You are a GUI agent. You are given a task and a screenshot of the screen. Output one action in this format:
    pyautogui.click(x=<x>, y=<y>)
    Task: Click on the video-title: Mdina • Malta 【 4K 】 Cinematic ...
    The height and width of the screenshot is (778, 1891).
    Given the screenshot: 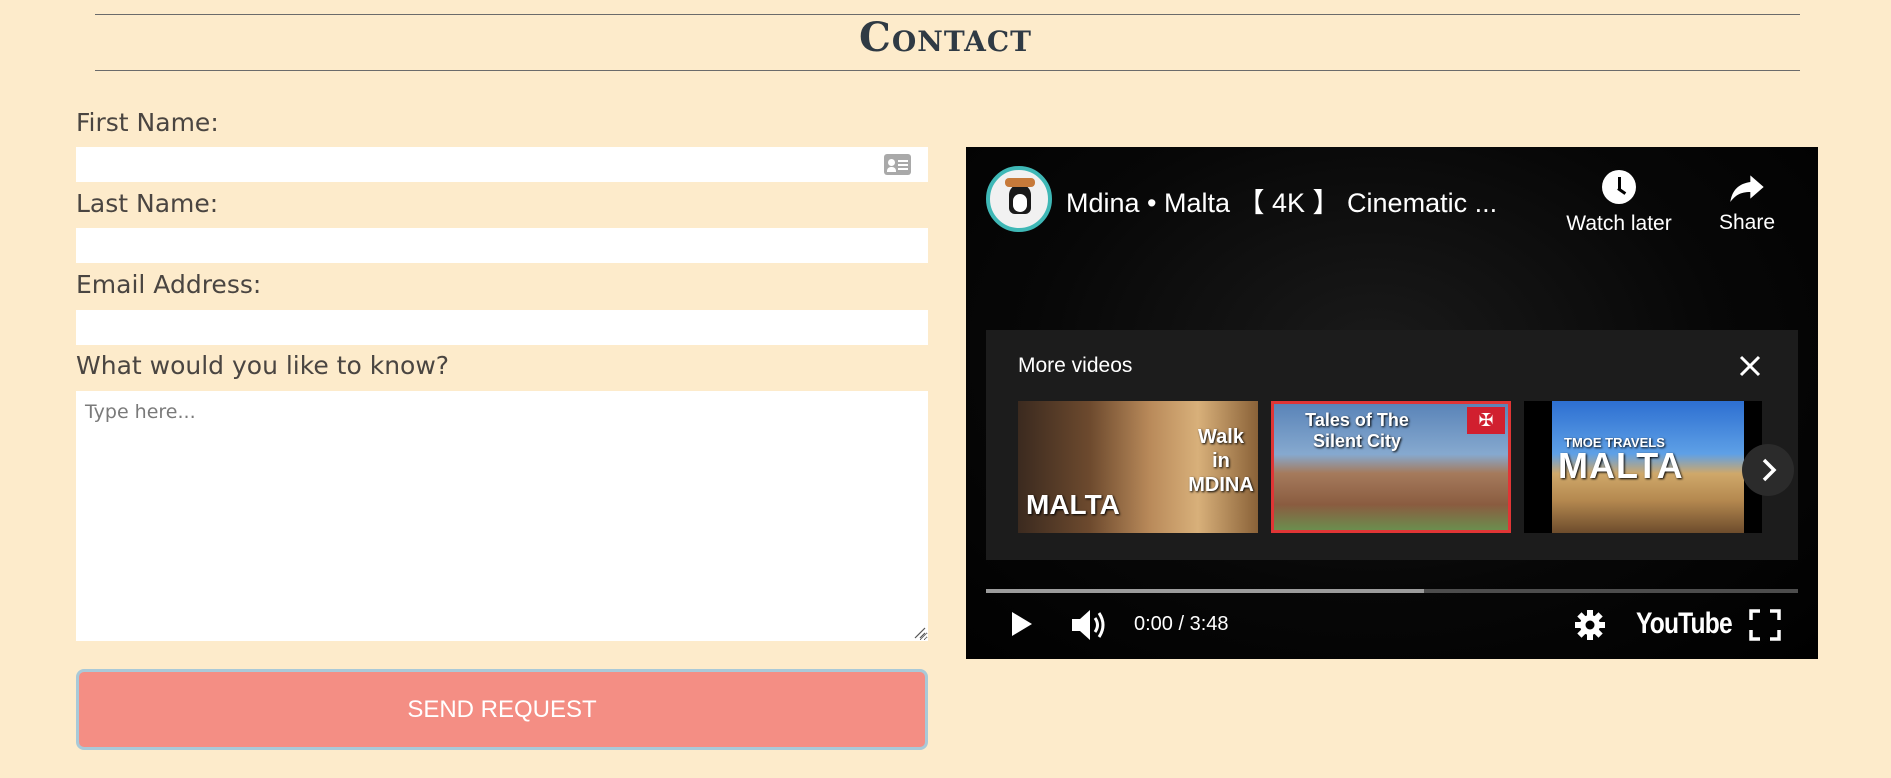 What is the action you would take?
    pyautogui.click(x=1301, y=200)
    